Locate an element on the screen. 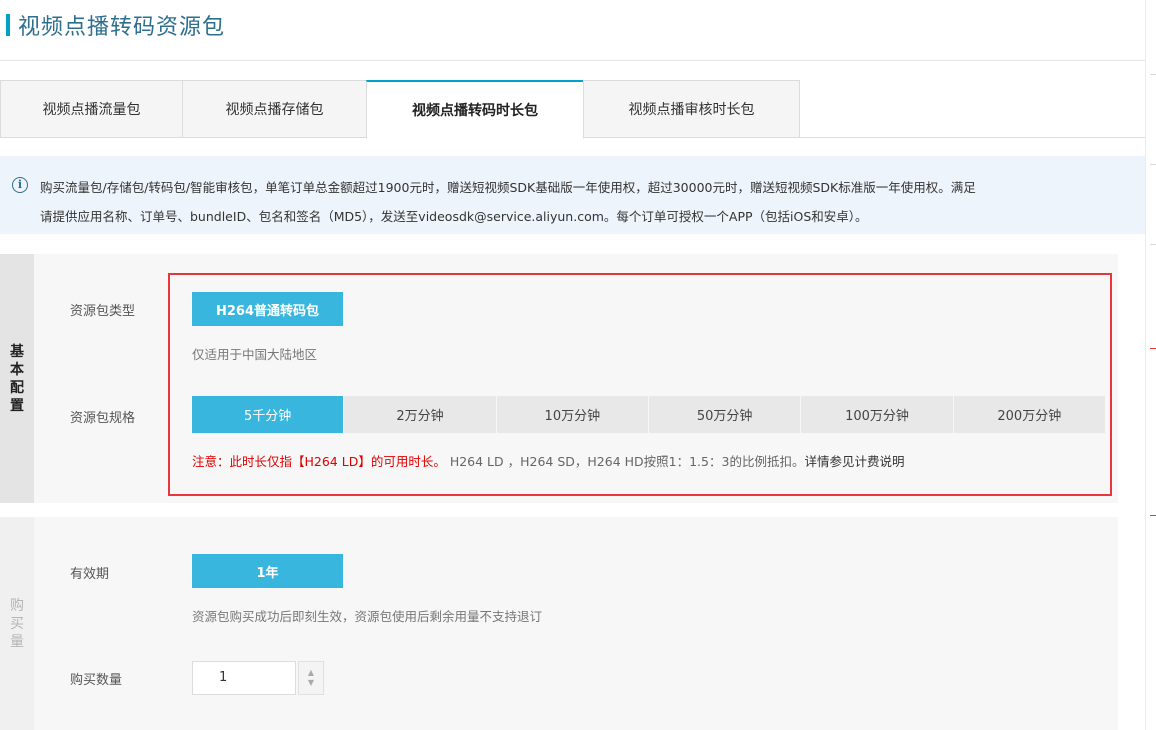 The width and height of the screenshot is (1156, 730). package-spec-label: 资源包规格 is located at coordinates (103, 418).